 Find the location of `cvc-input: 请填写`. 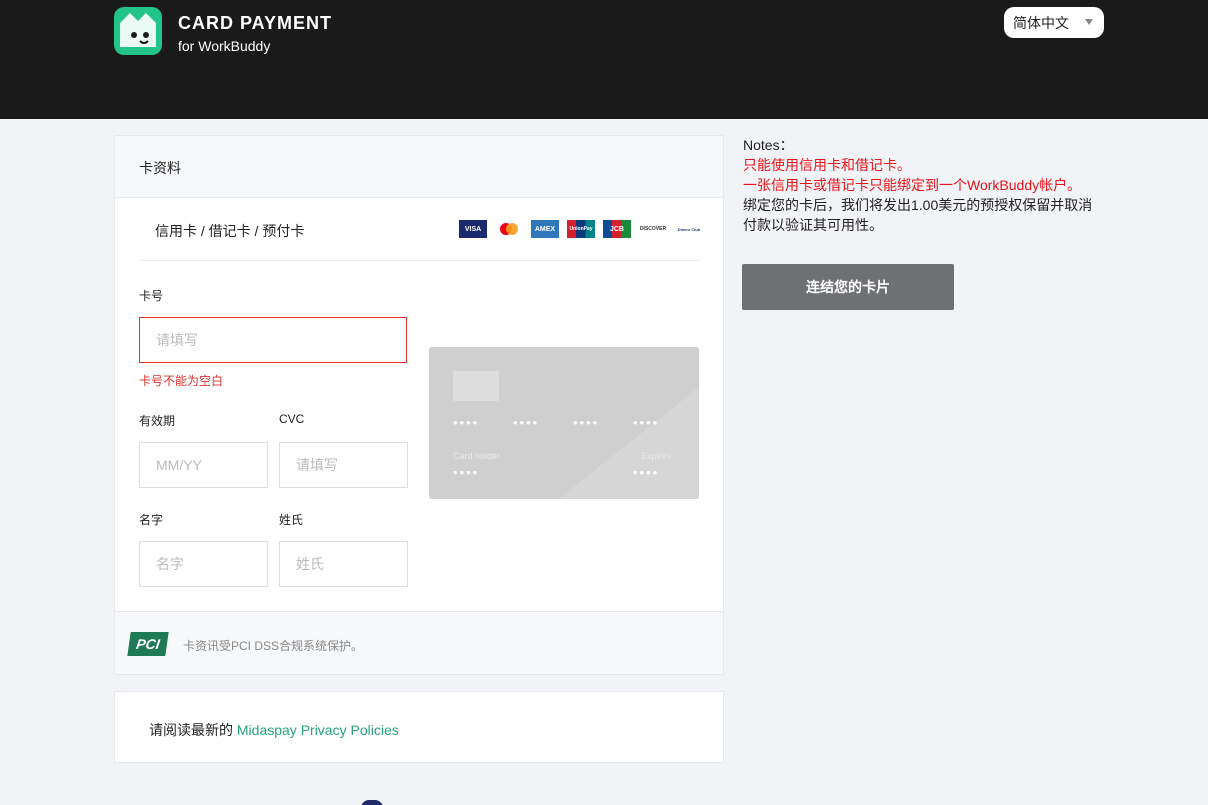

cvc-input: 请填写 is located at coordinates (343, 465).